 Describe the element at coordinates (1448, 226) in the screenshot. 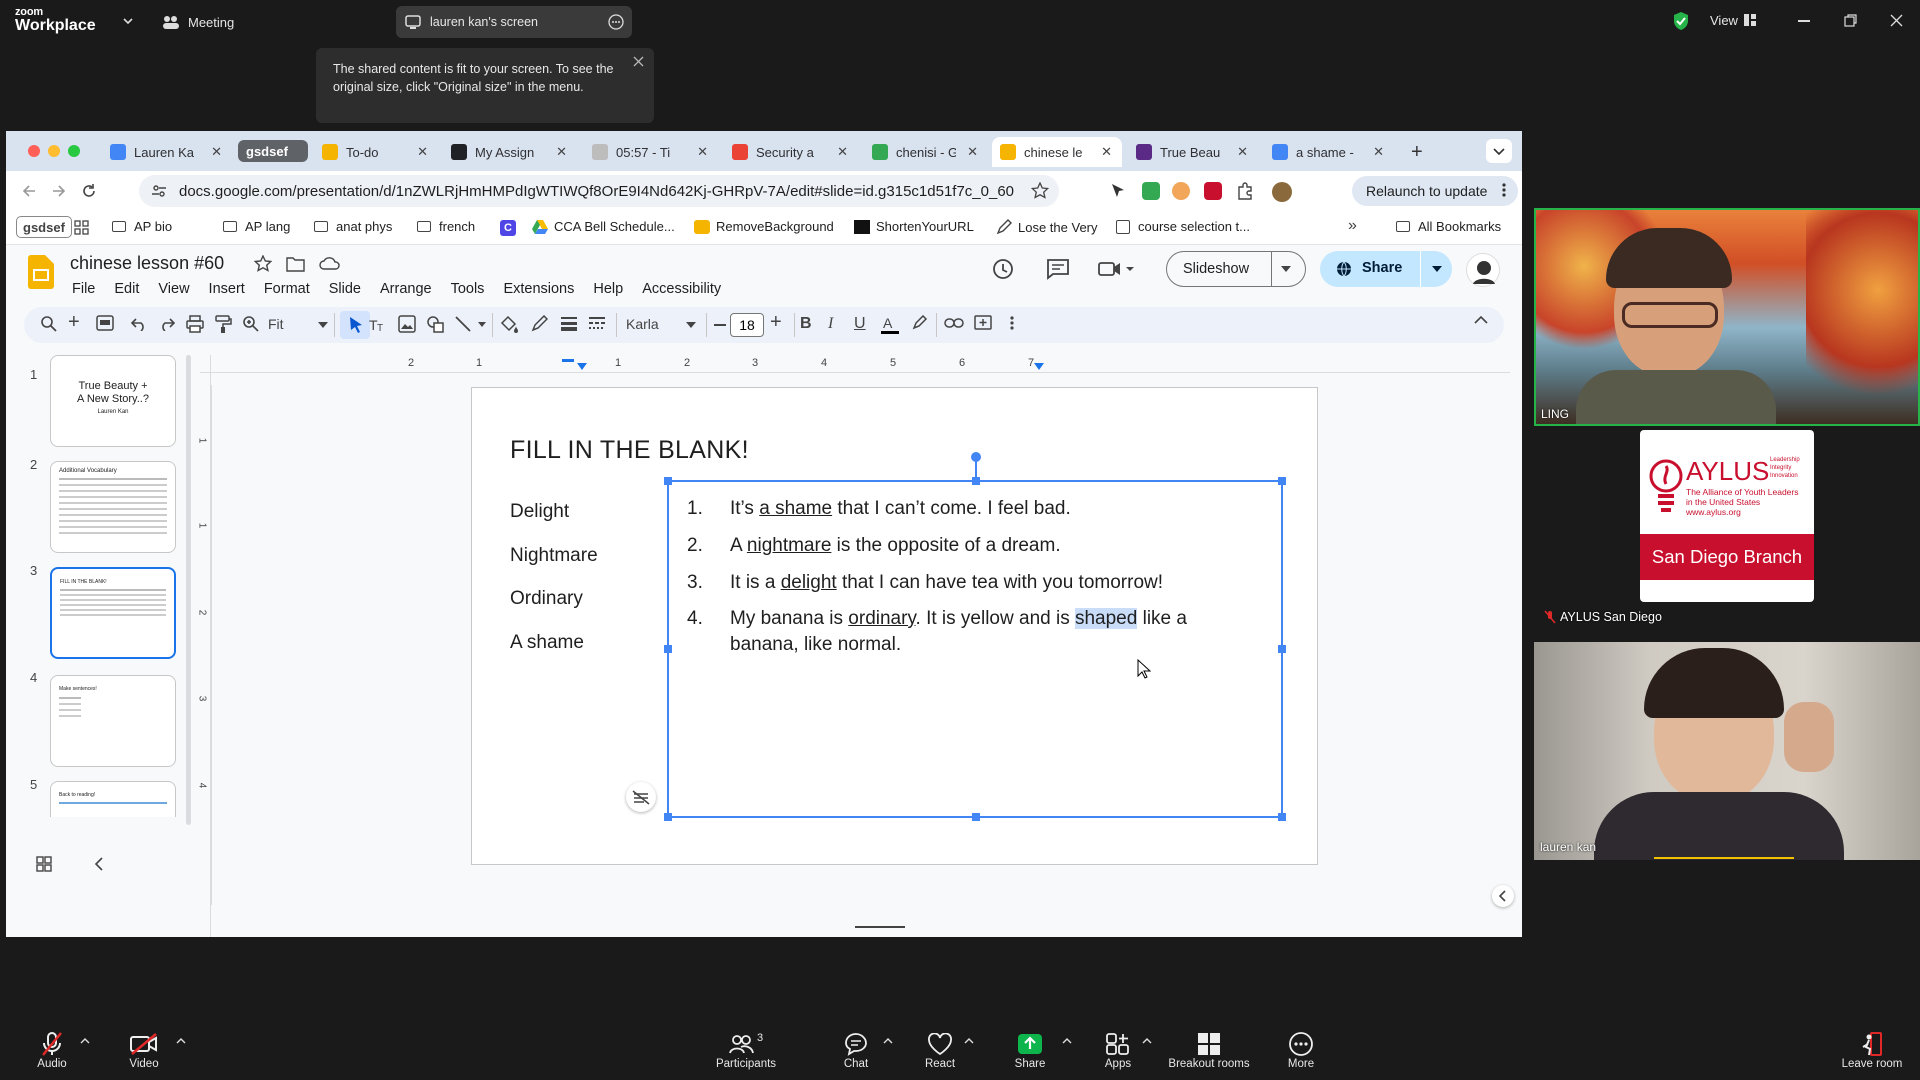

I see `bookmark-all: All Bookmarks` at that location.